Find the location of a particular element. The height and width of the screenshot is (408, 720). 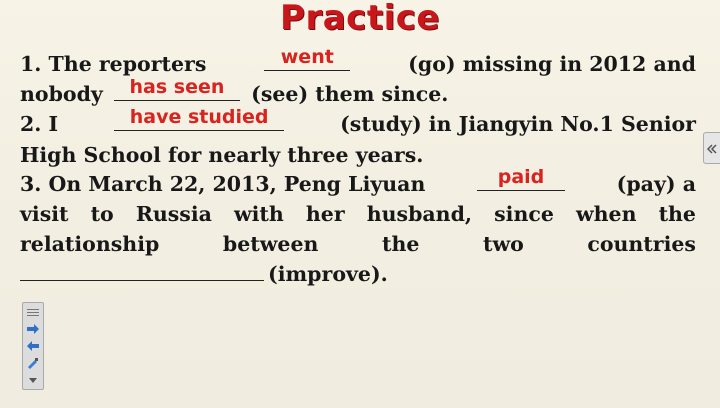

side-panel-tab is located at coordinates (711, 148).